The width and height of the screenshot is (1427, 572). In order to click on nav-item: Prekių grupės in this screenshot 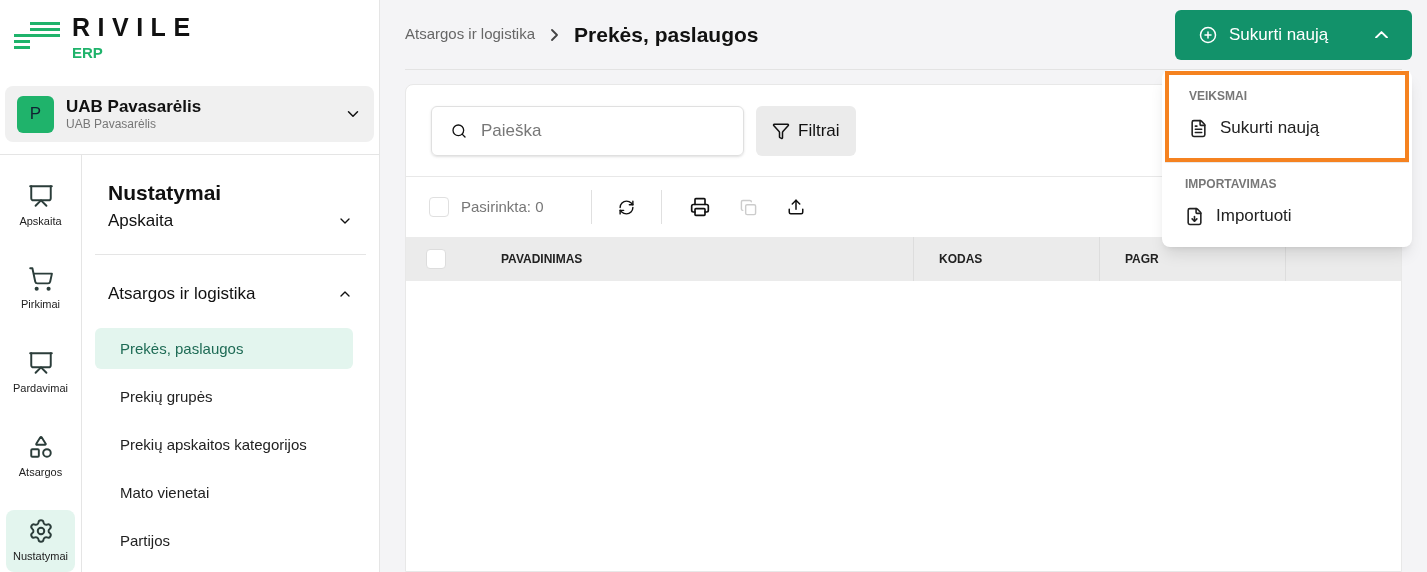, I will do `click(224, 397)`.